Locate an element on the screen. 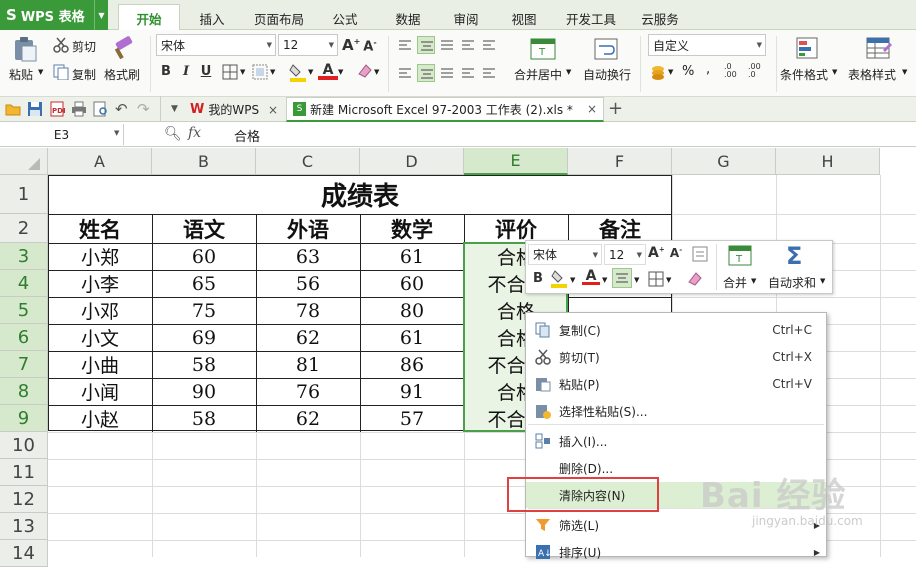  row-header-11: 11 is located at coordinates (24, 472).